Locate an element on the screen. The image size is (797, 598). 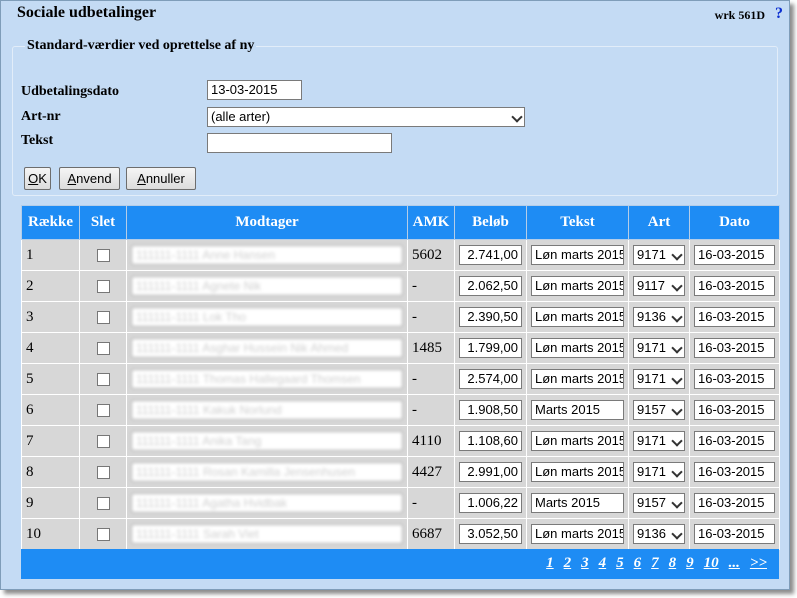
recipient-field: 111111-1111 Asghar Hussein Nik Ahmed is located at coordinates (267, 348).